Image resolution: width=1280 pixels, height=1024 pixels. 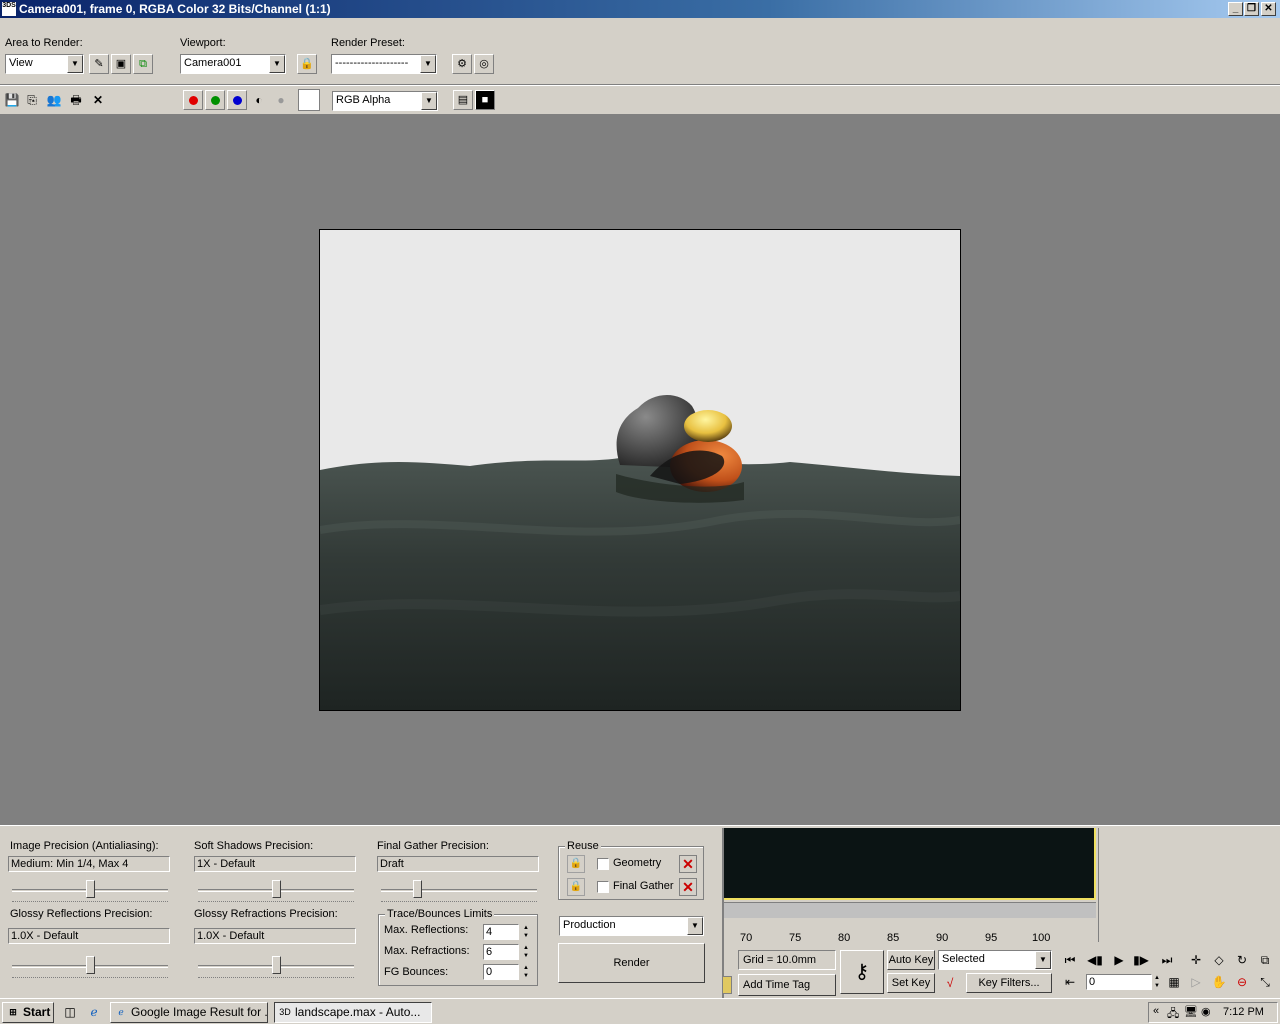 I want to click on glossy-reflections-slider, so click(x=90, y=967).